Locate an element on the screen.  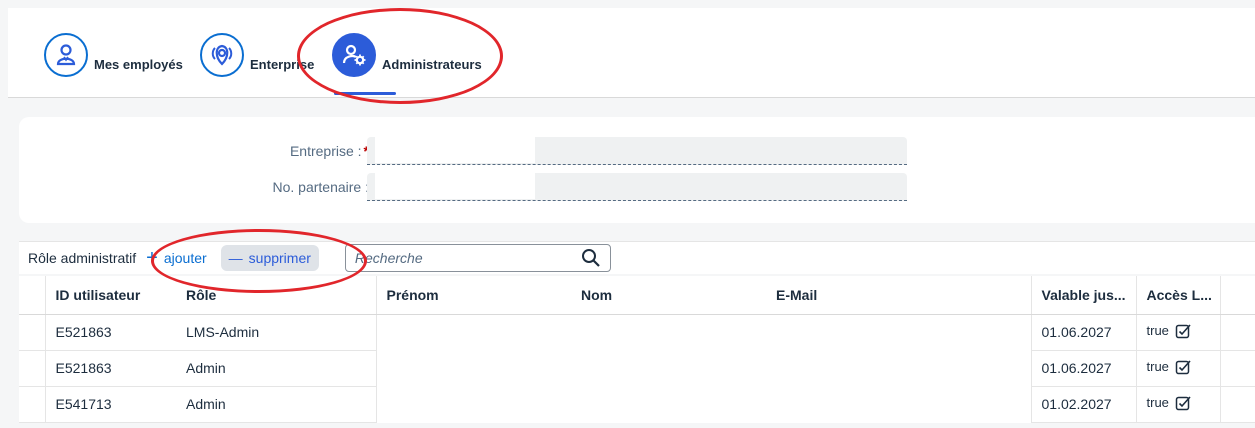
cell-role: LMS-Admin is located at coordinates (276, 332).